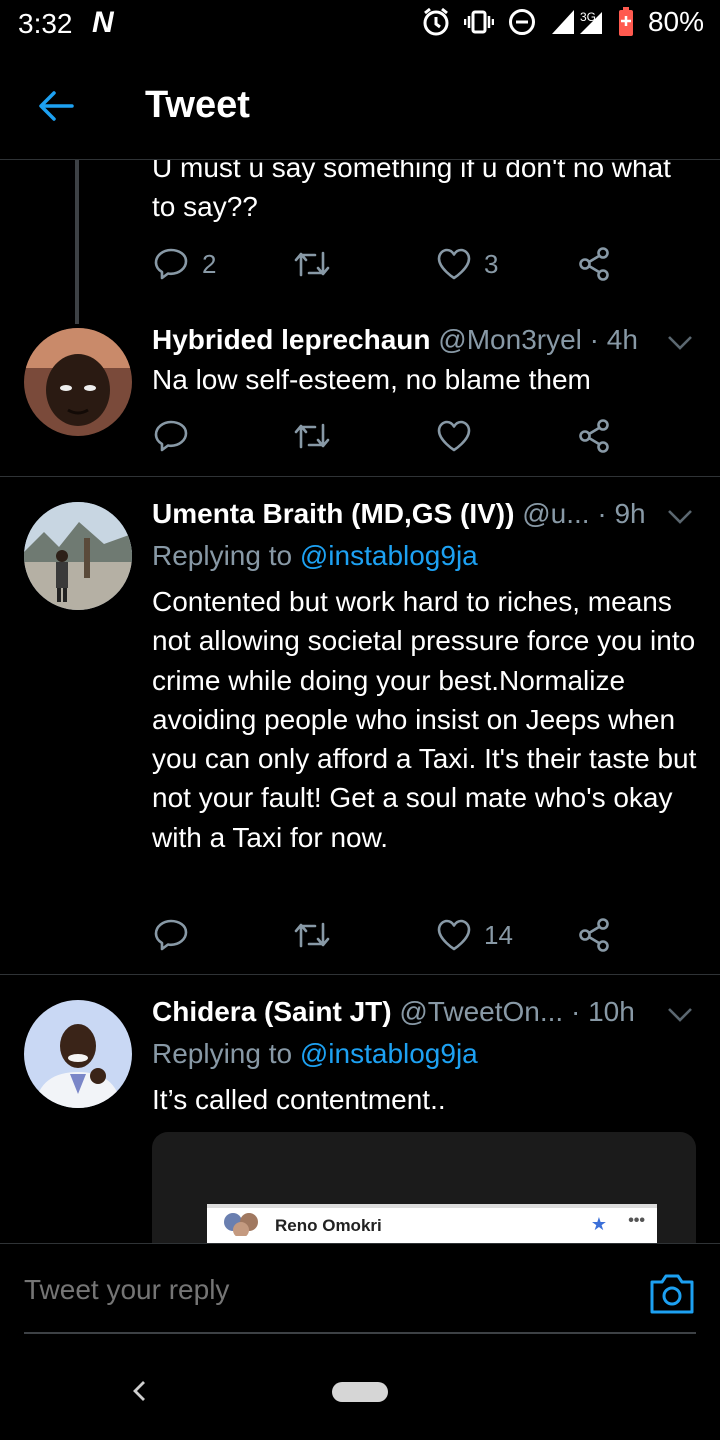 The image size is (720, 1440). What do you see at coordinates (299, 1099) in the screenshot?
I see `tweet-text: It’s called contentment..` at bounding box center [299, 1099].